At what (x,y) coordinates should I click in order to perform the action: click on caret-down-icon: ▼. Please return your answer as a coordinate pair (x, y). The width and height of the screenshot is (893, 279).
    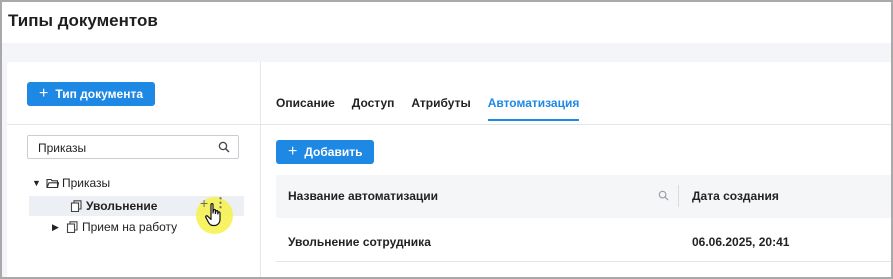
    Looking at the image, I should click on (37, 183).